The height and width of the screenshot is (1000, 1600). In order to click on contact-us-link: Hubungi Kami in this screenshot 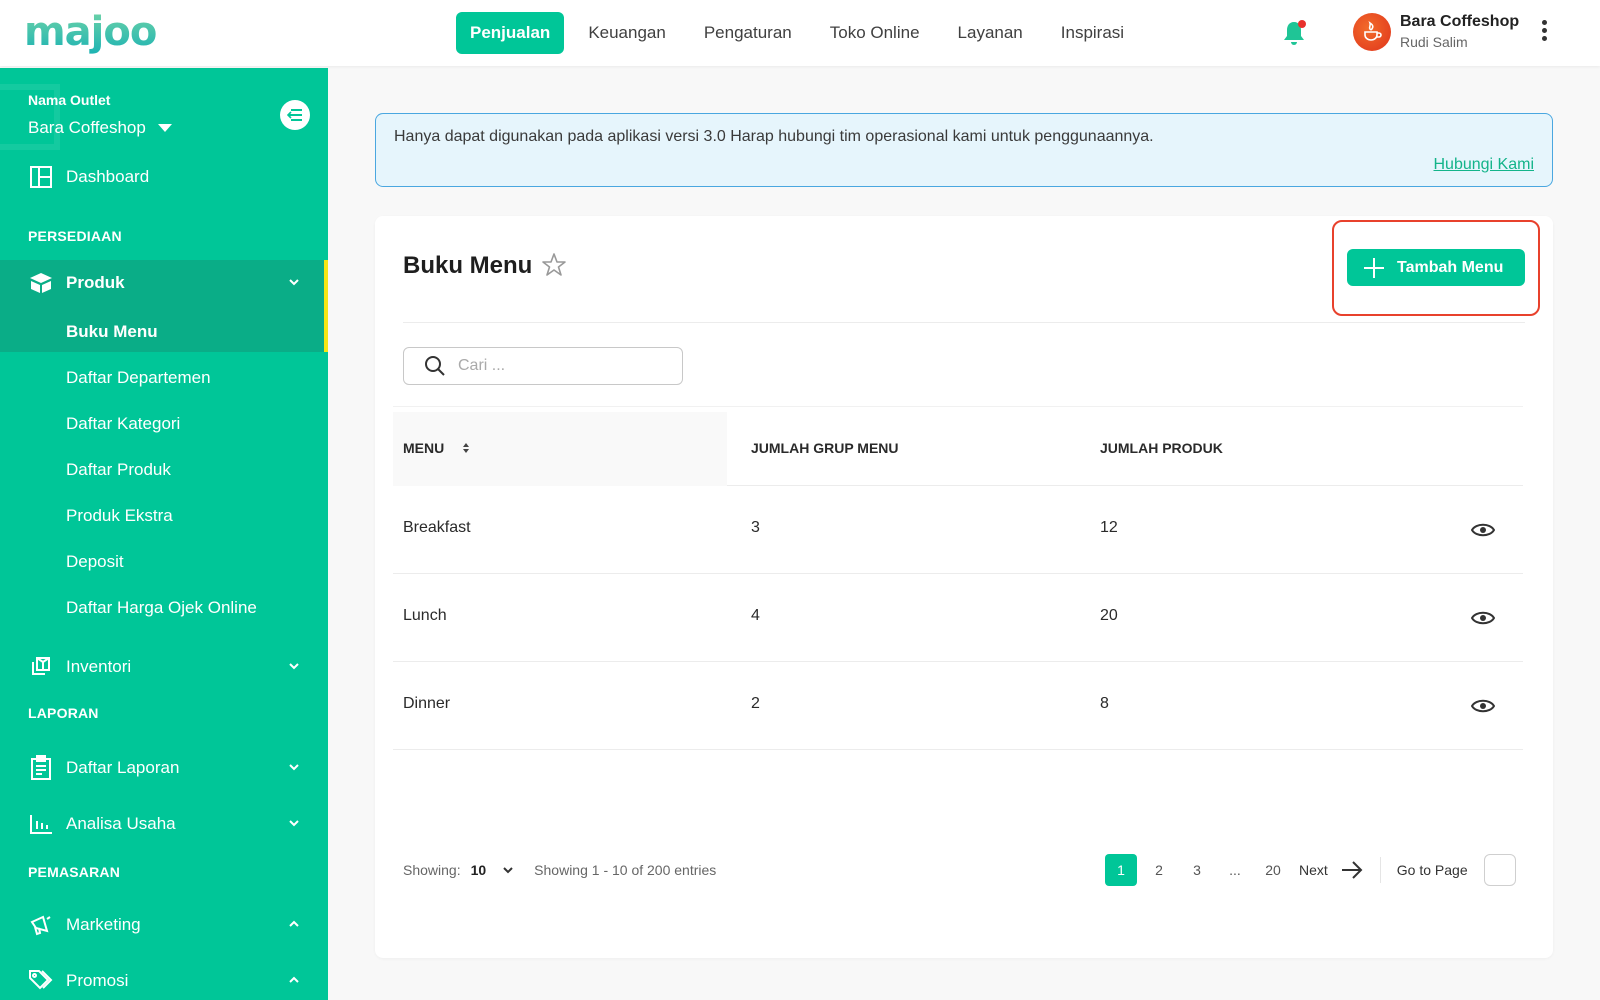, I will do `click(1484, 165)`.